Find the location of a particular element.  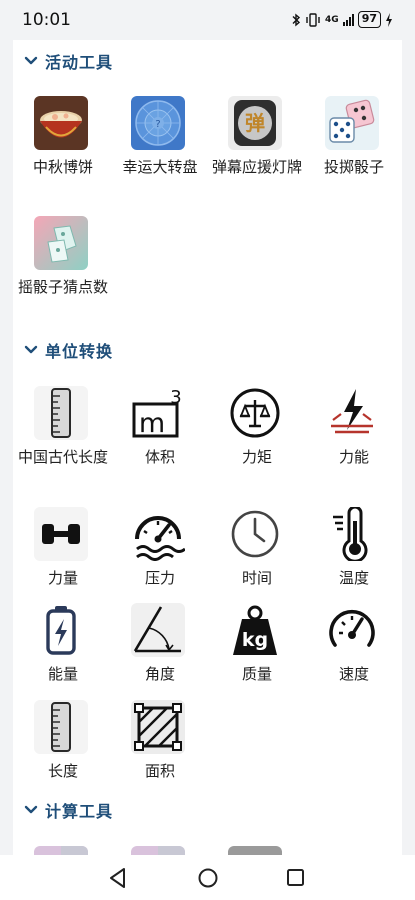

svg-text: kg is located at coordinates (255, 640).